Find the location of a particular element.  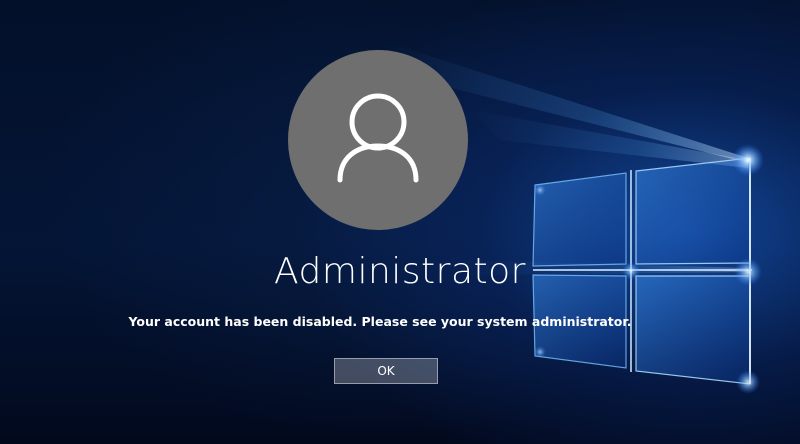

account-username: Administrator is located at coordinates (400, 271).